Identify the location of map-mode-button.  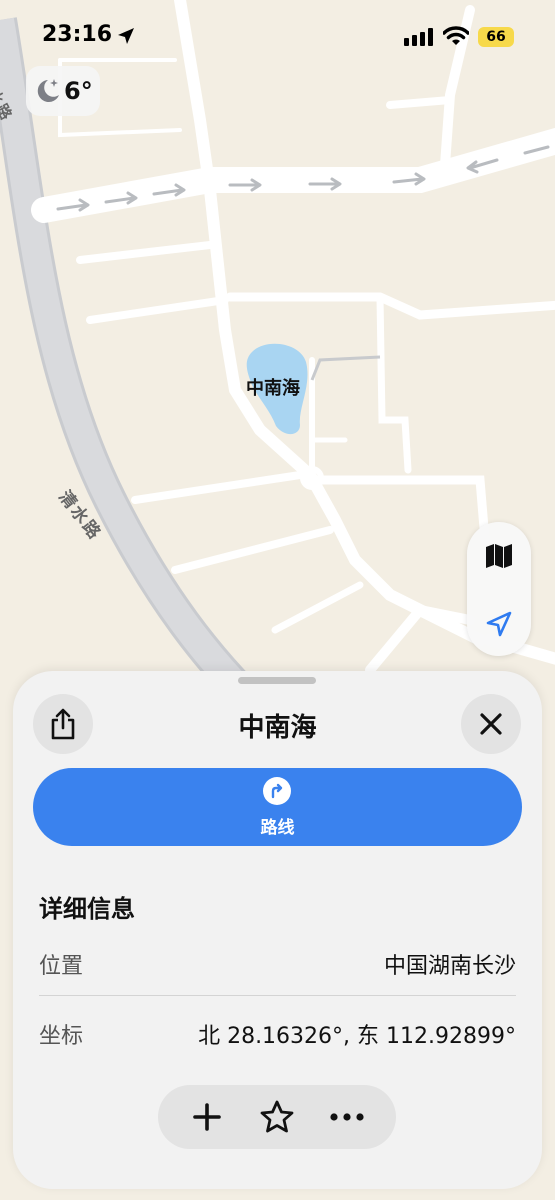
(499, 556).